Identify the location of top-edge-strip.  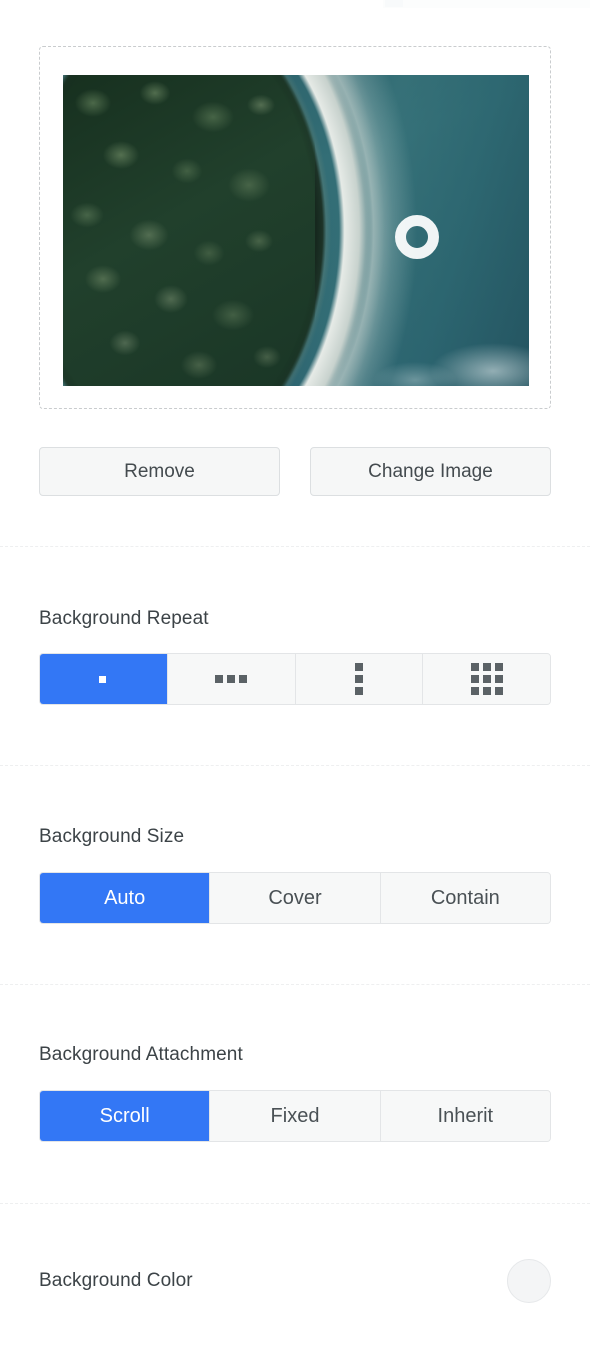
(486, 4).